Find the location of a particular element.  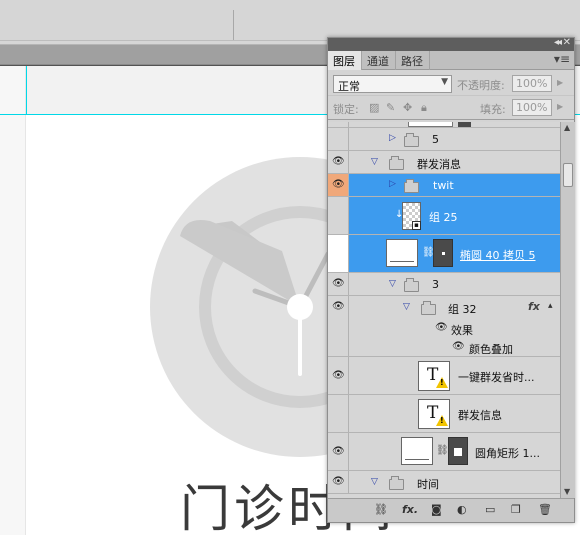

tab-channels: 通道 is located at coordinates (379, 60).